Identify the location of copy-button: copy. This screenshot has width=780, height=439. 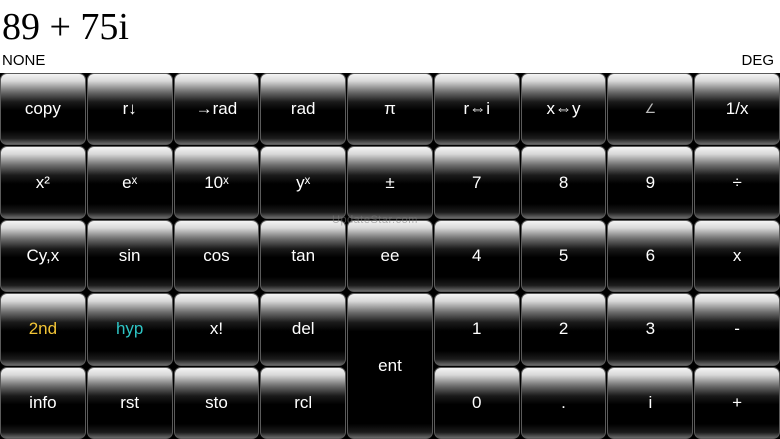
(43, 109).